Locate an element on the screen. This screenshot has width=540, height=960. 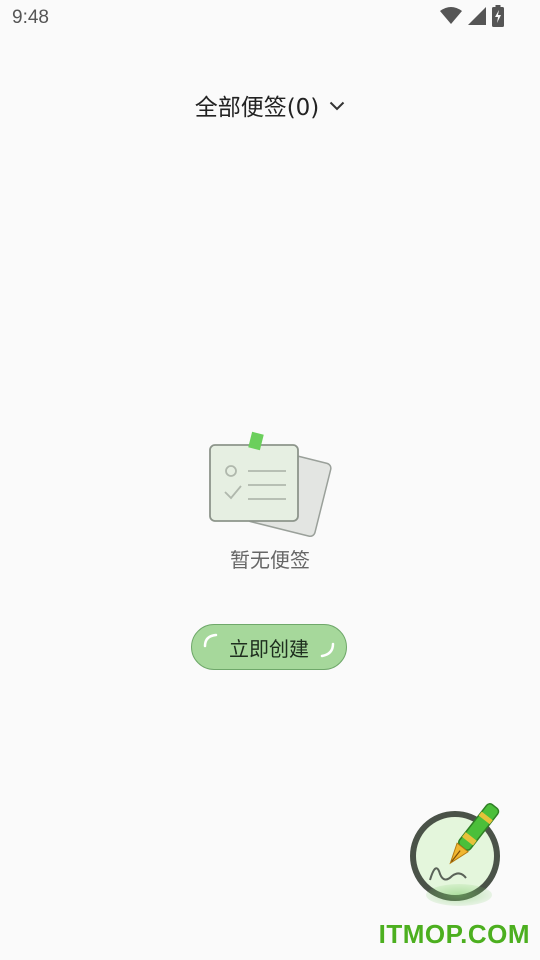
create-note-label: 立即创建 is located at coordinates (269, 648).